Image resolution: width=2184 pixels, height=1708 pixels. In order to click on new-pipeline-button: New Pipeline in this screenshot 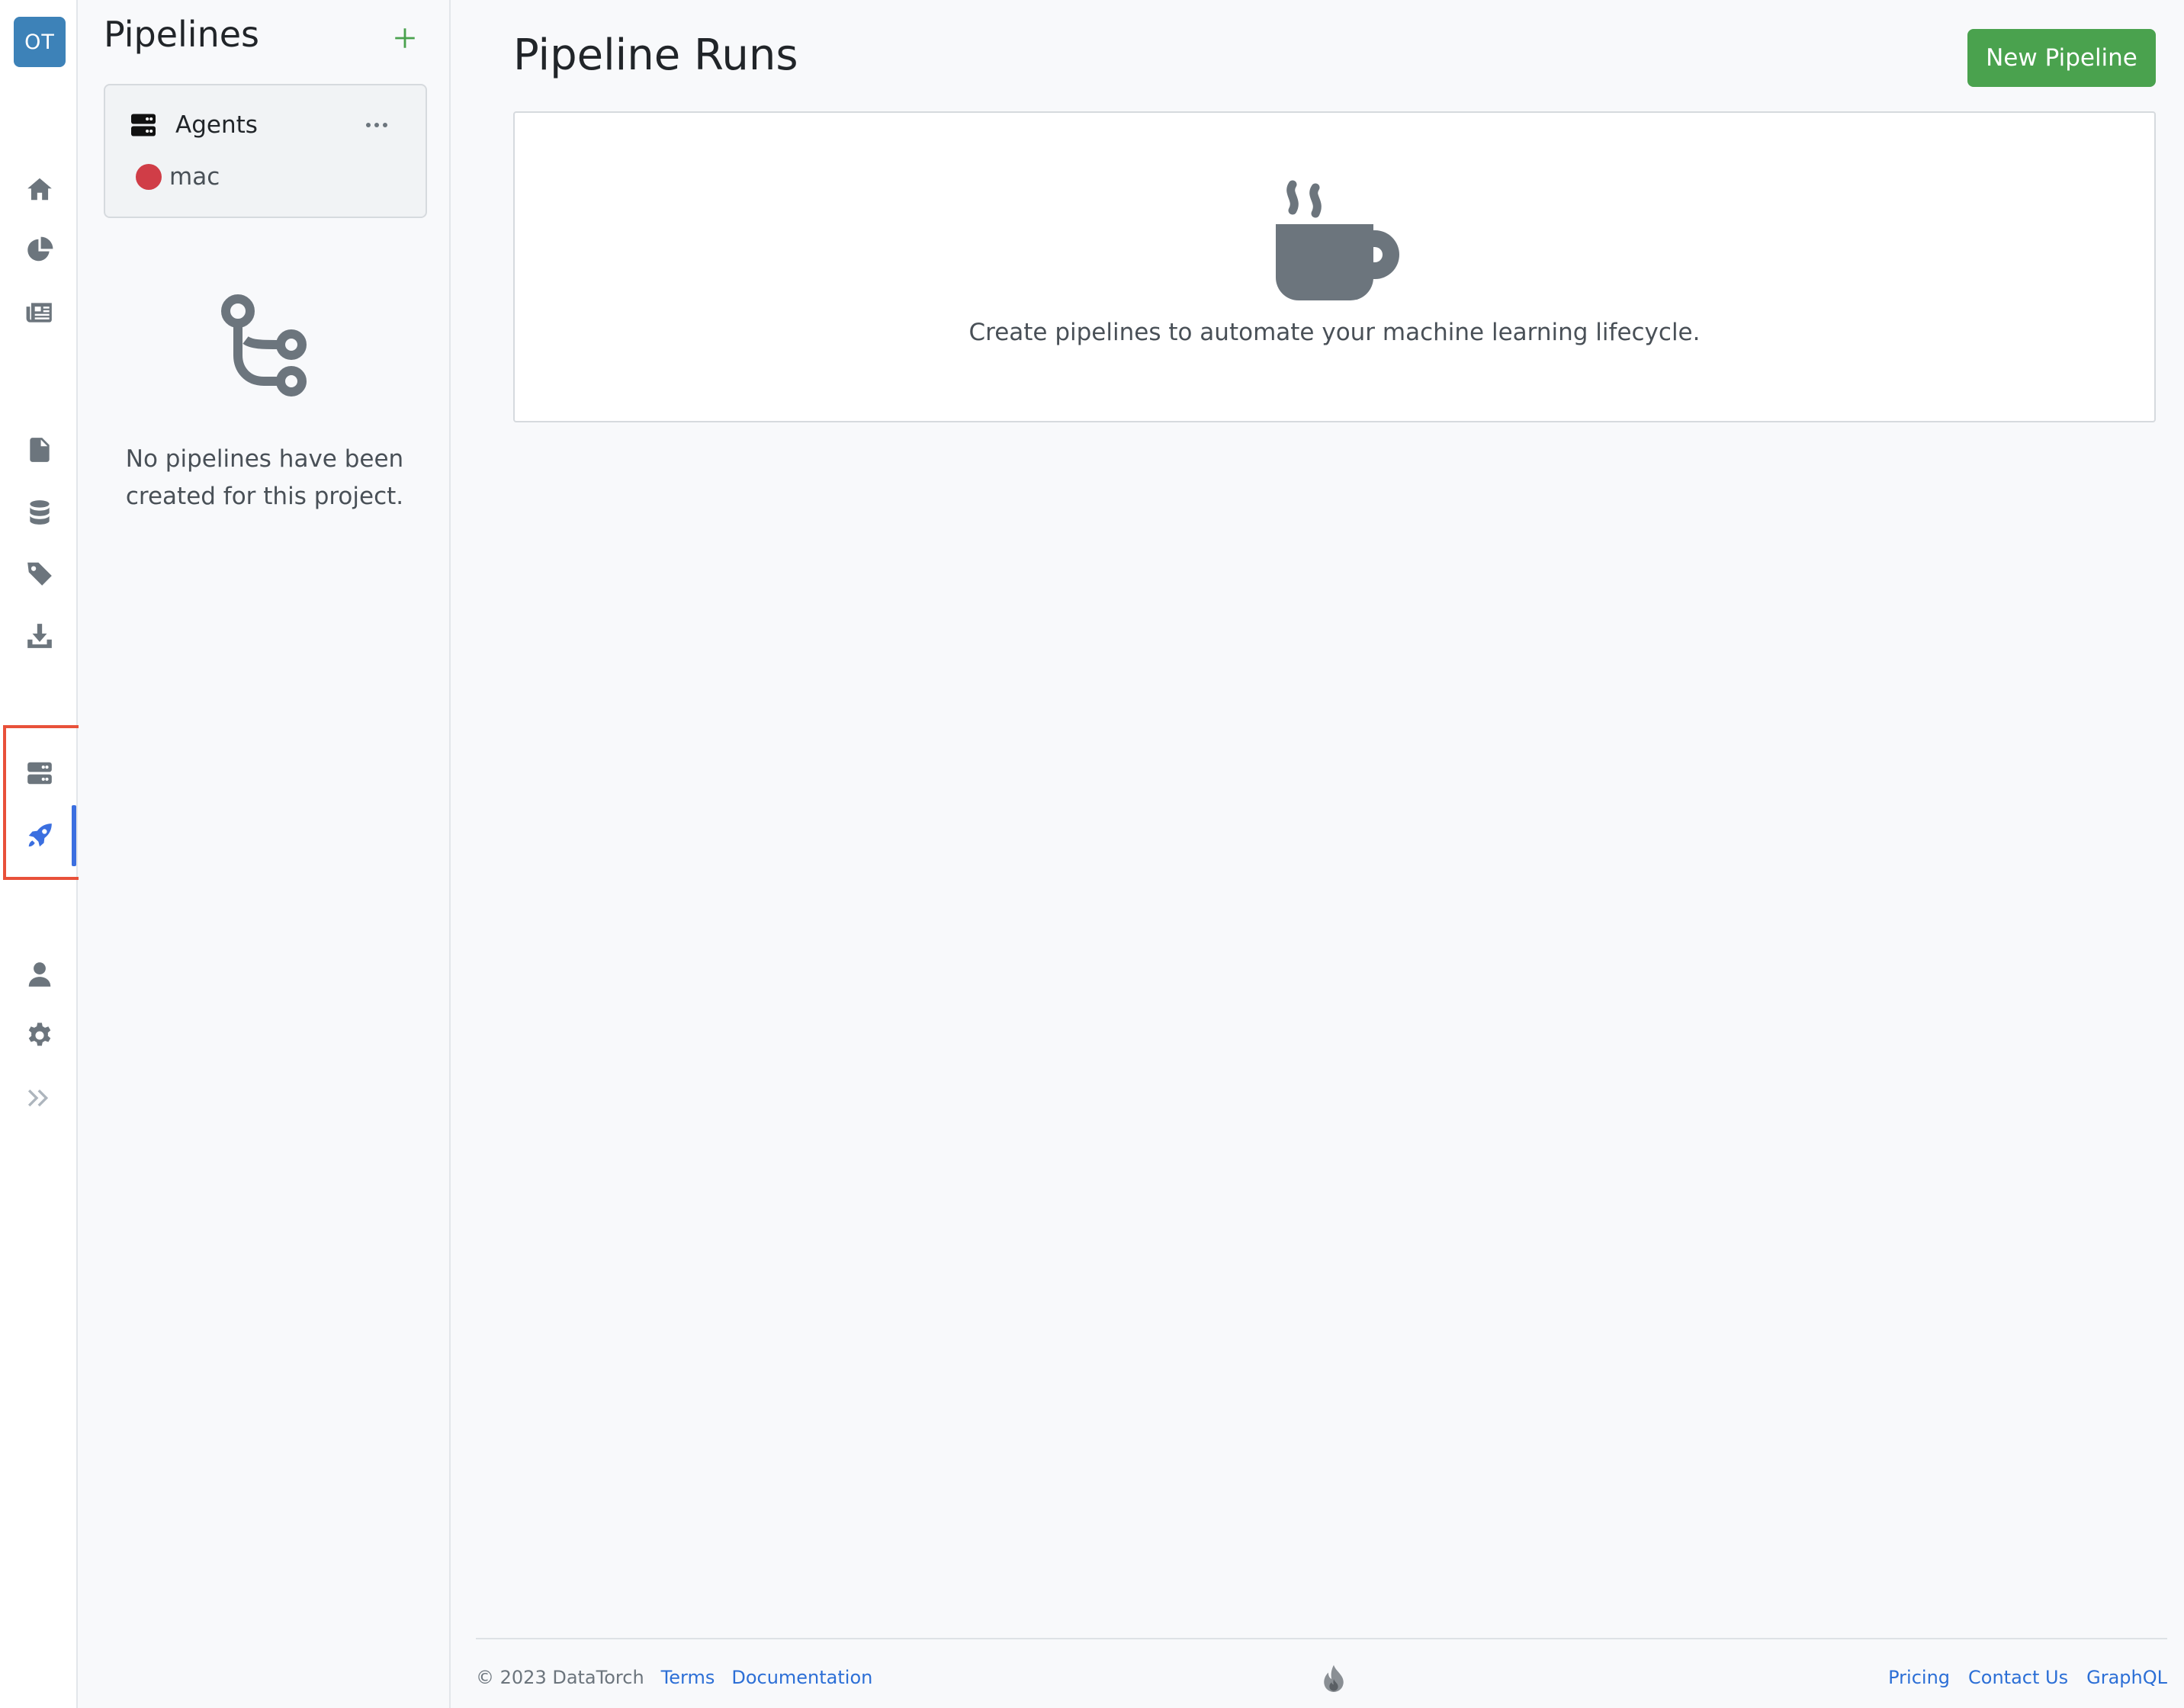, I will do `click(2061, 58)`.